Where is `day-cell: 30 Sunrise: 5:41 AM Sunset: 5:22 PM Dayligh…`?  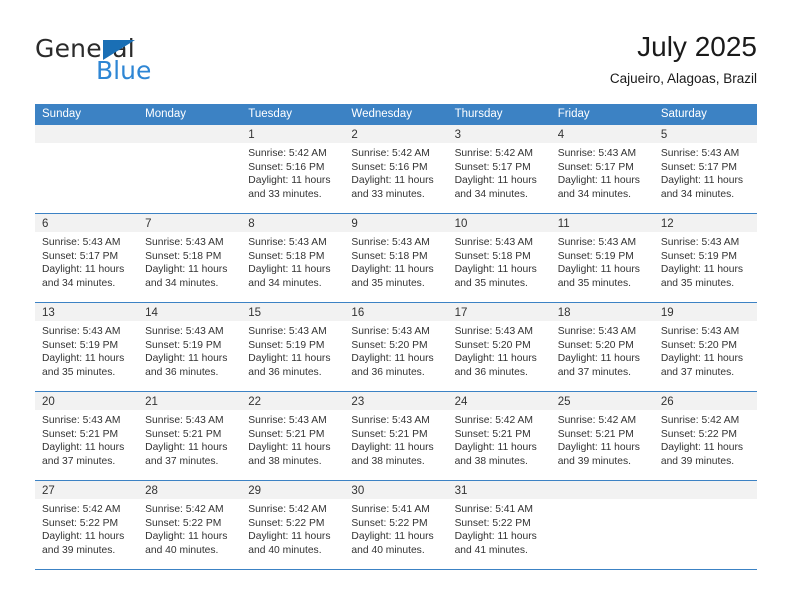 day-cell: 30 Sunrise: 5:41 AM Sunset: 5:22 PM Dayligh… is located at coordinates (396, 525).